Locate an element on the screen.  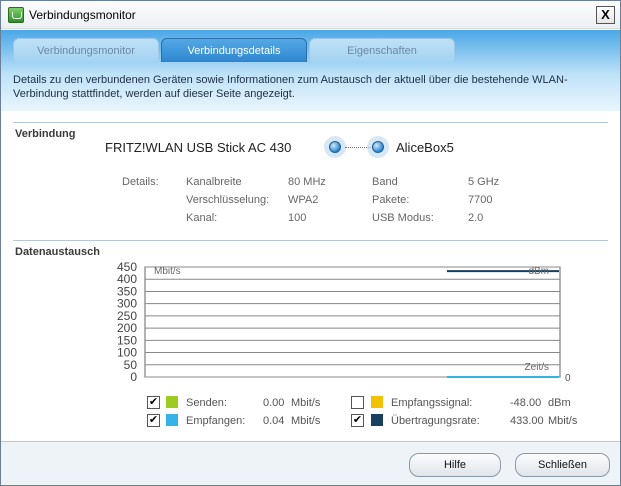
rate-label: Übertragungsrate: is located at coordinates (435, 421).